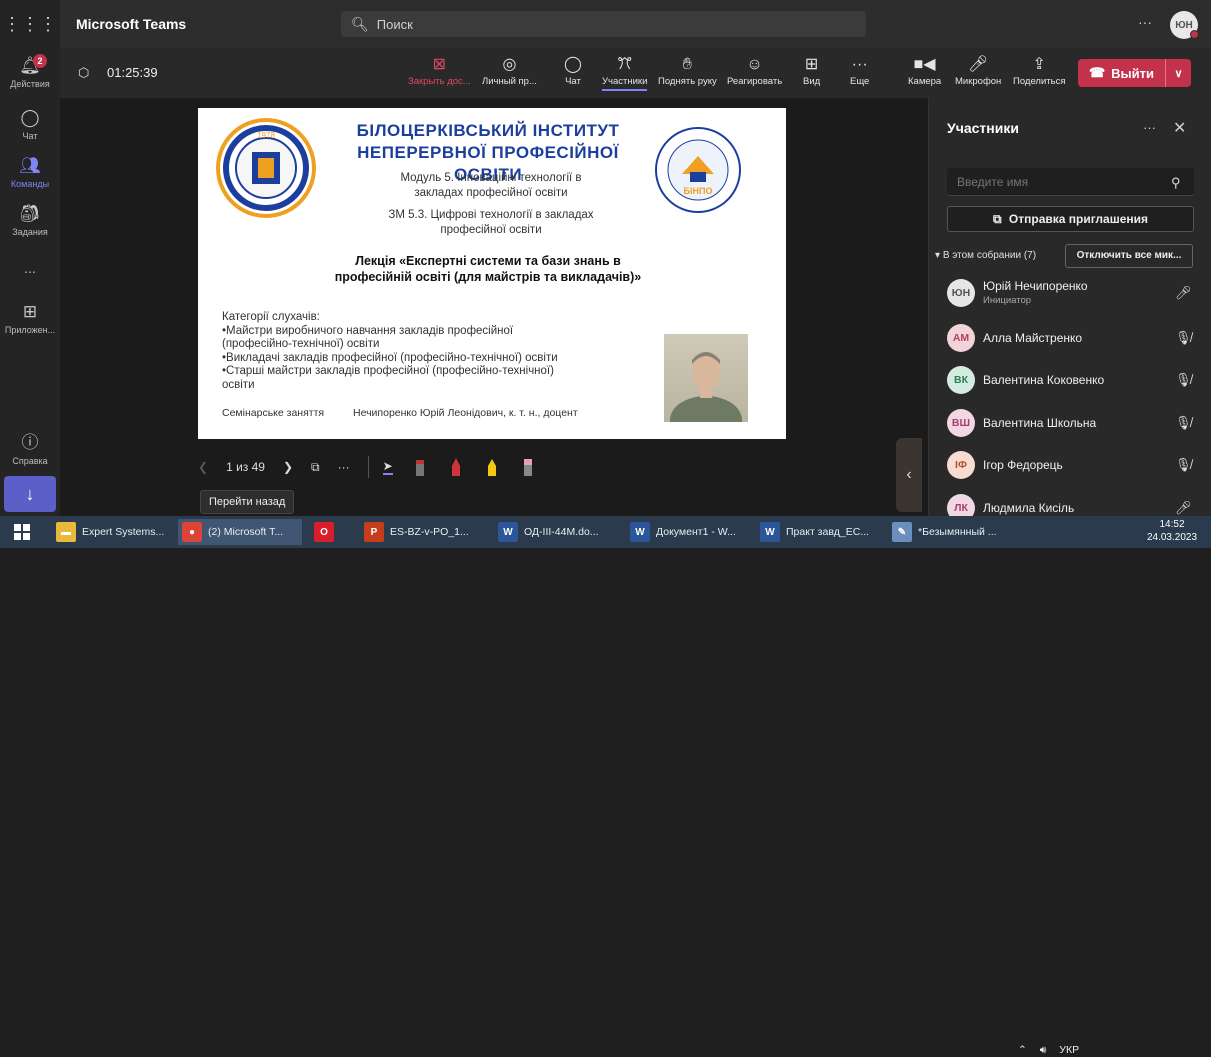 This screenshot has height=1057, width=1211. Describe the element at coordinates (1179, 128) in the screenshot. I see `close-icon: ✕` at that location.